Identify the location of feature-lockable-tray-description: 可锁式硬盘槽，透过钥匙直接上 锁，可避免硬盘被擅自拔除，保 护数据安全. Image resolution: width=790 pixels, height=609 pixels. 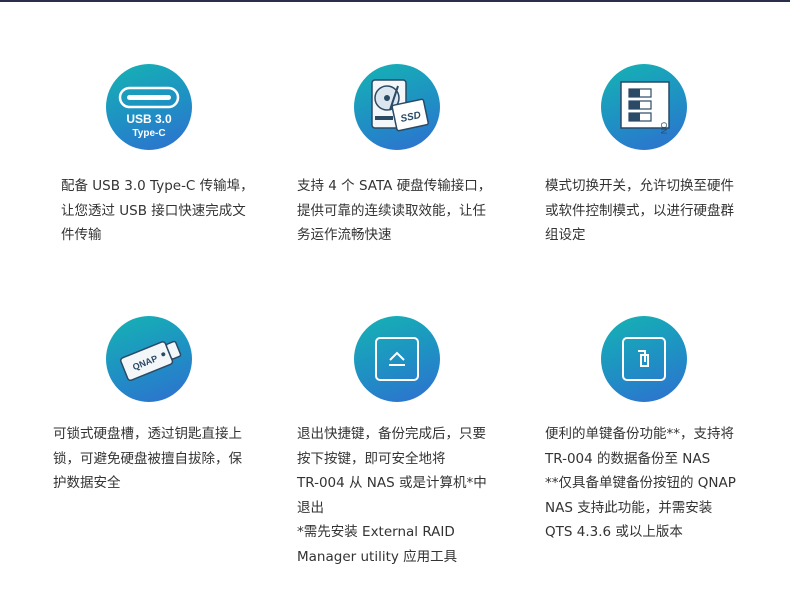
(147, 459).